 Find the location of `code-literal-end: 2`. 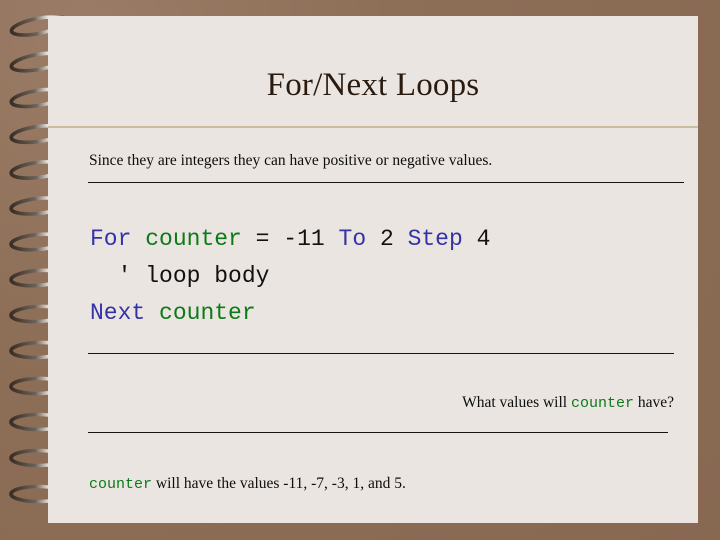

code-literal-end: 2 is located at coordinates (386, 239).